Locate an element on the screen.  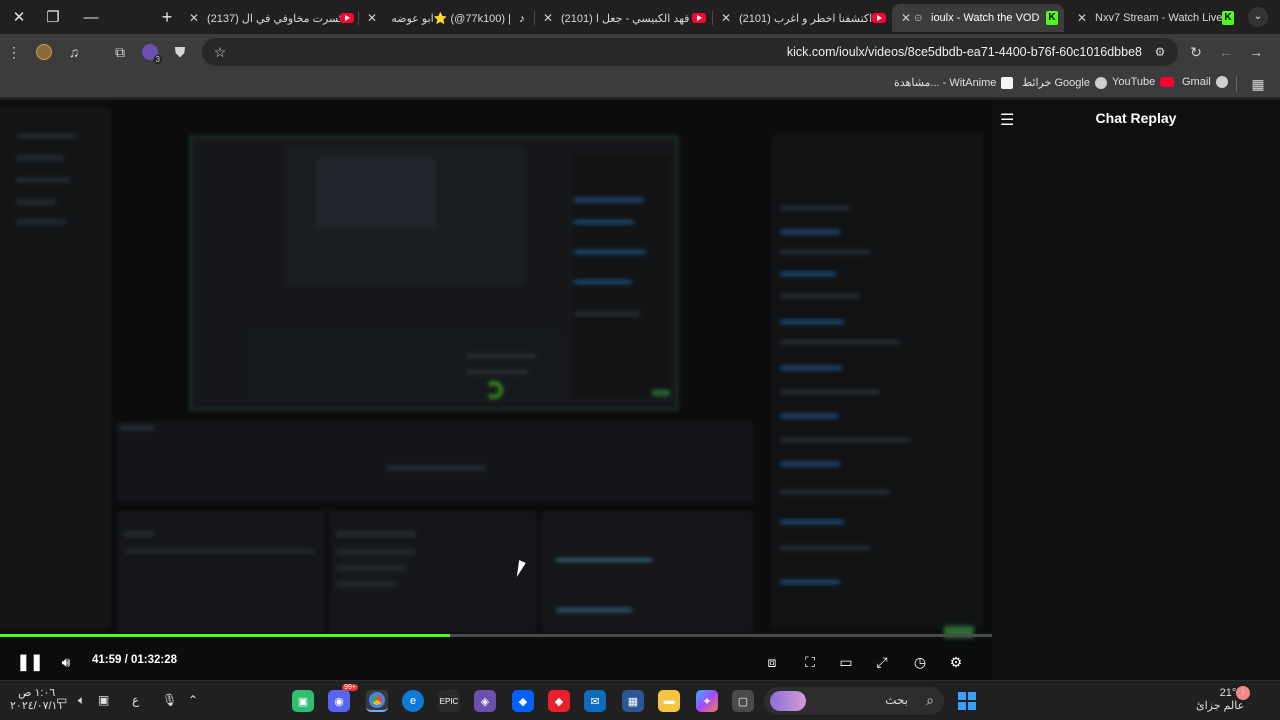
current-time: 41:59 is located at coordinates (107, 660).